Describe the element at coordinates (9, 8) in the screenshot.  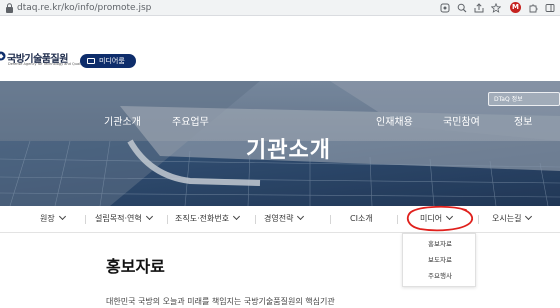
I see `lock-icon` at that location.